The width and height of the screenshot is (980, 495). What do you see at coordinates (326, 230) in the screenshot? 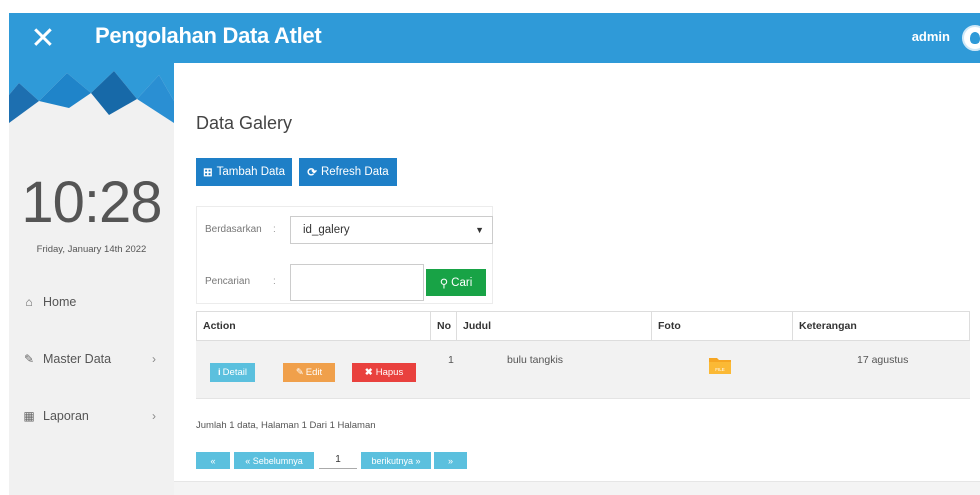
I see `filter-field-value: id_galery` at bounding box center [326, 230].